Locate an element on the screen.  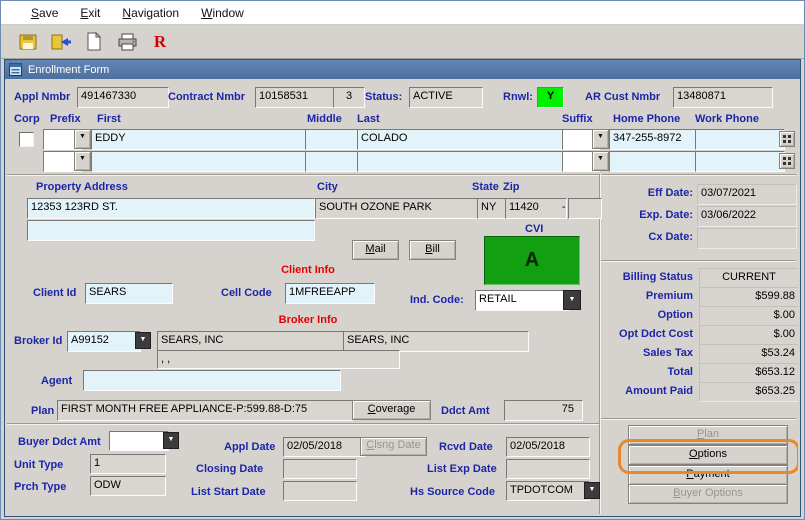
prefix-label: Prefix is located at coordinates (65, 119).